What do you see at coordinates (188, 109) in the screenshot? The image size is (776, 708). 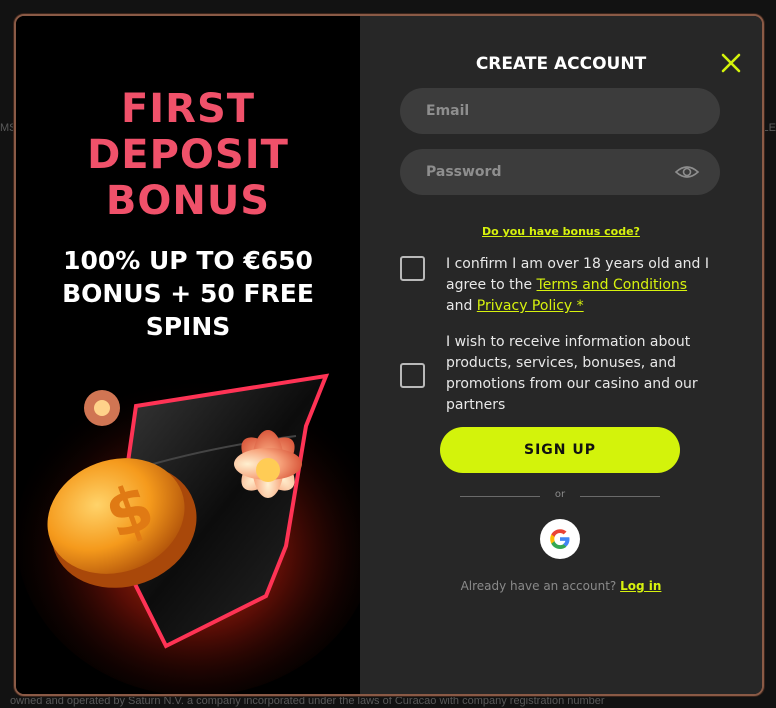 I see `promo-title-line: FIRST` at bounding box center [188, 109].